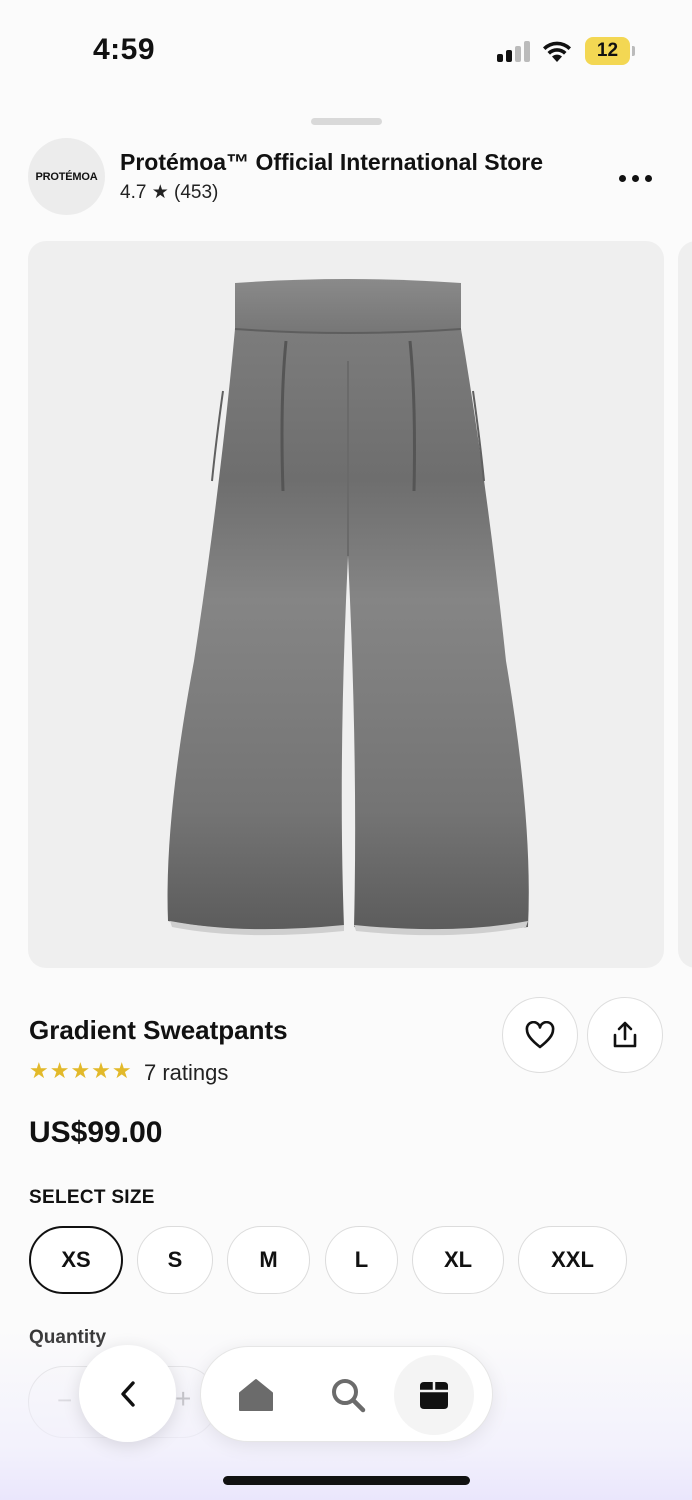 The width and height of the screenshot is (692, 1500). Describe the element at coordinates (346, 121) in the screenshot. I see `sheet-grabber` at that location.